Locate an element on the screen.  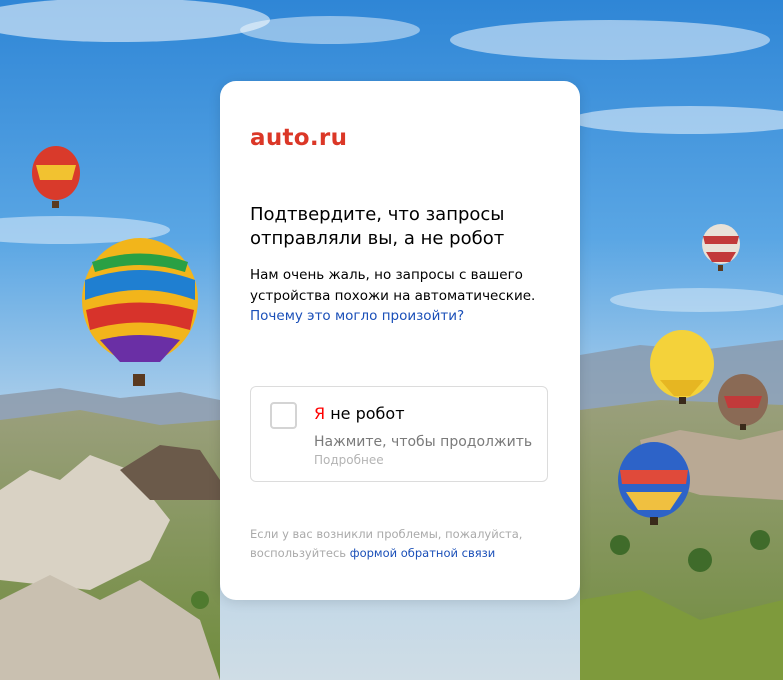
captcha-label: Я не робот is located at coordinates (359, 413).